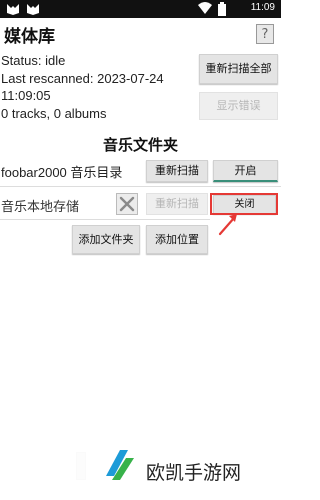 The image size is (320, 500). Describe the element at coordinates (33, 60) in the screenshot. I see `status-text: Status: idle` at that location.